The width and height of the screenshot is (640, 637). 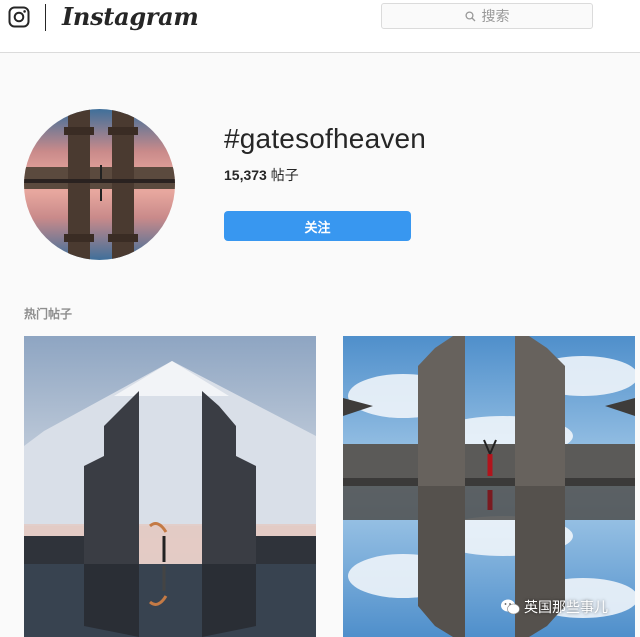 I want to click on search-icon, so click(x=469, y=15).